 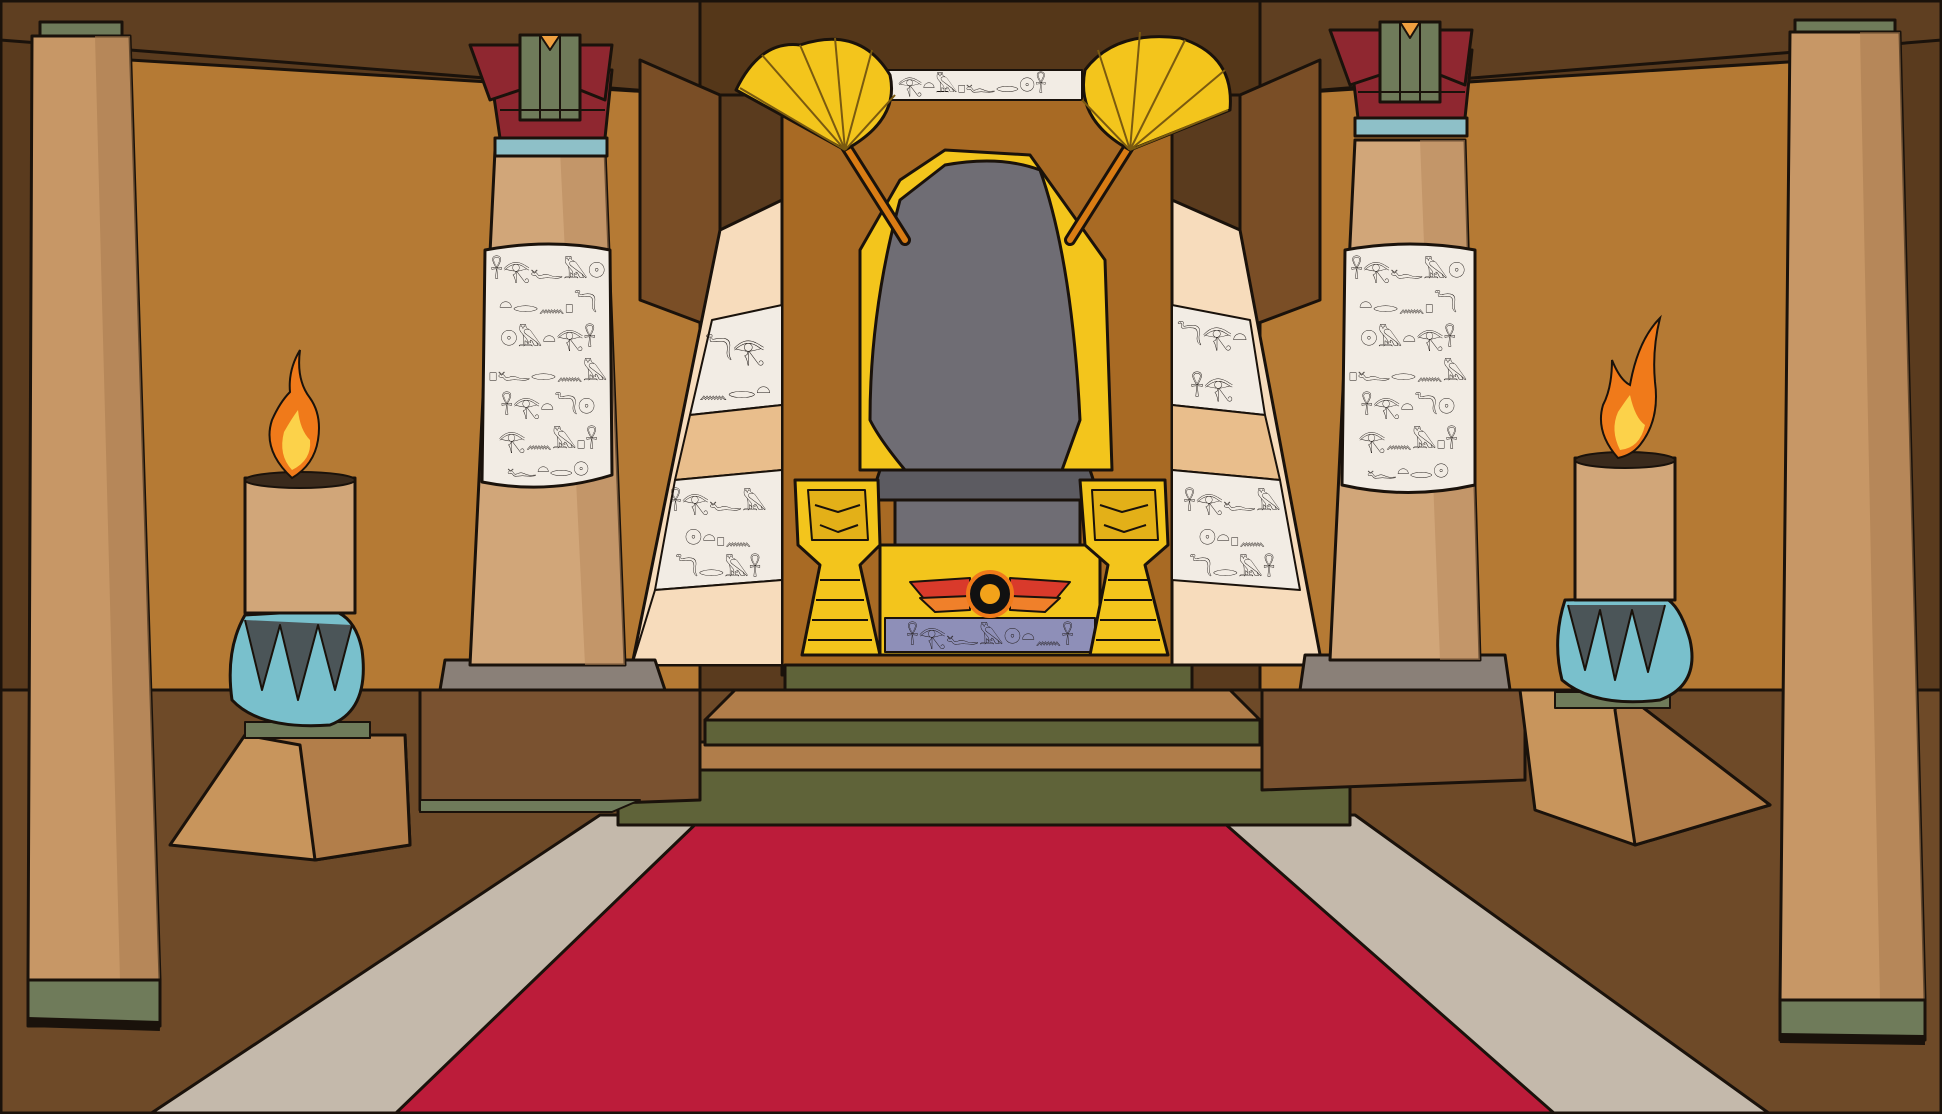 What do you see at coordinates (530, 806) in the screenshot?
I see `left-platform-ledge` at bounding box center [530, 806].